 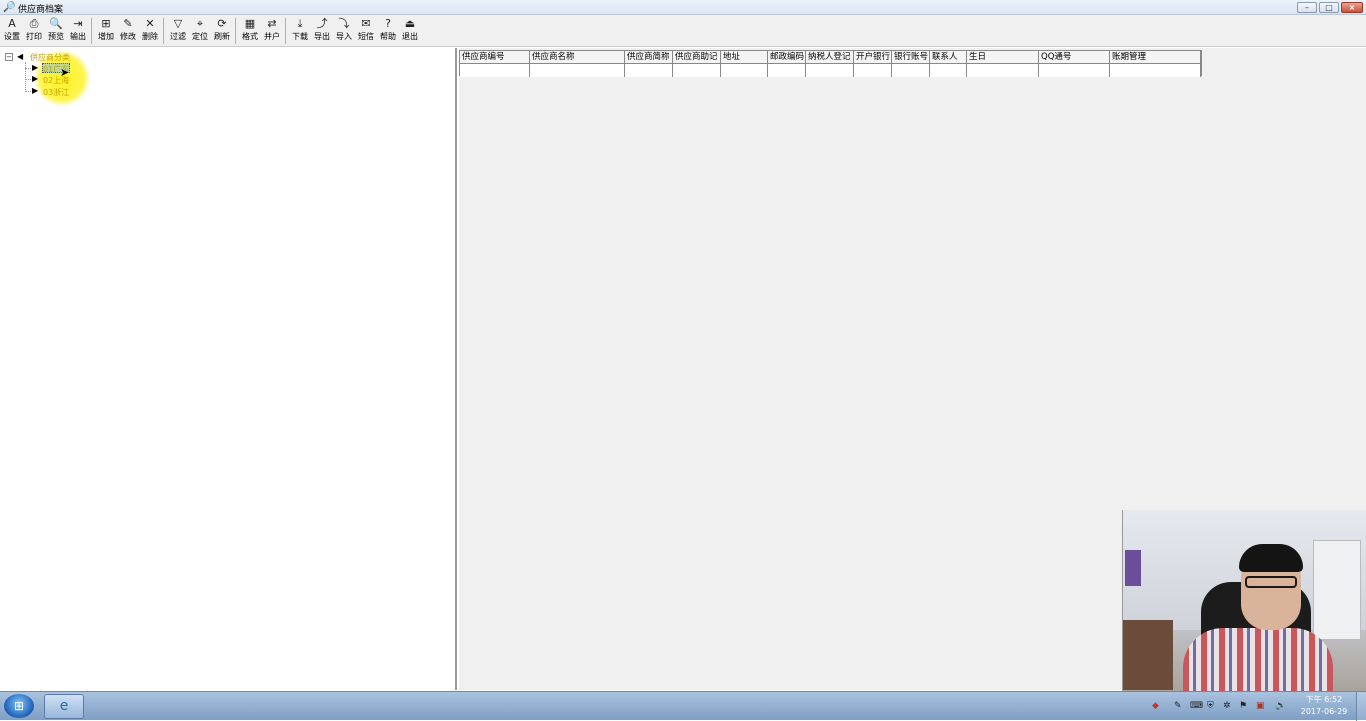 What do you see at coordinates (344, 31) in the screenshot?
I see `import-button: ⤵ 导入` at bounding box center [344, 31].